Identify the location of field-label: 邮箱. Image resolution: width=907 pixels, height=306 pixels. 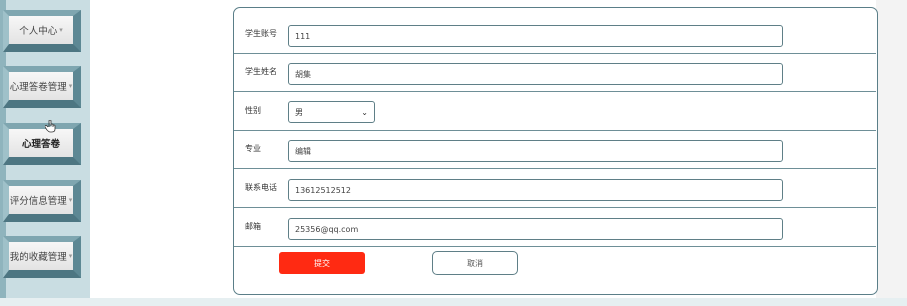
(253, 226).